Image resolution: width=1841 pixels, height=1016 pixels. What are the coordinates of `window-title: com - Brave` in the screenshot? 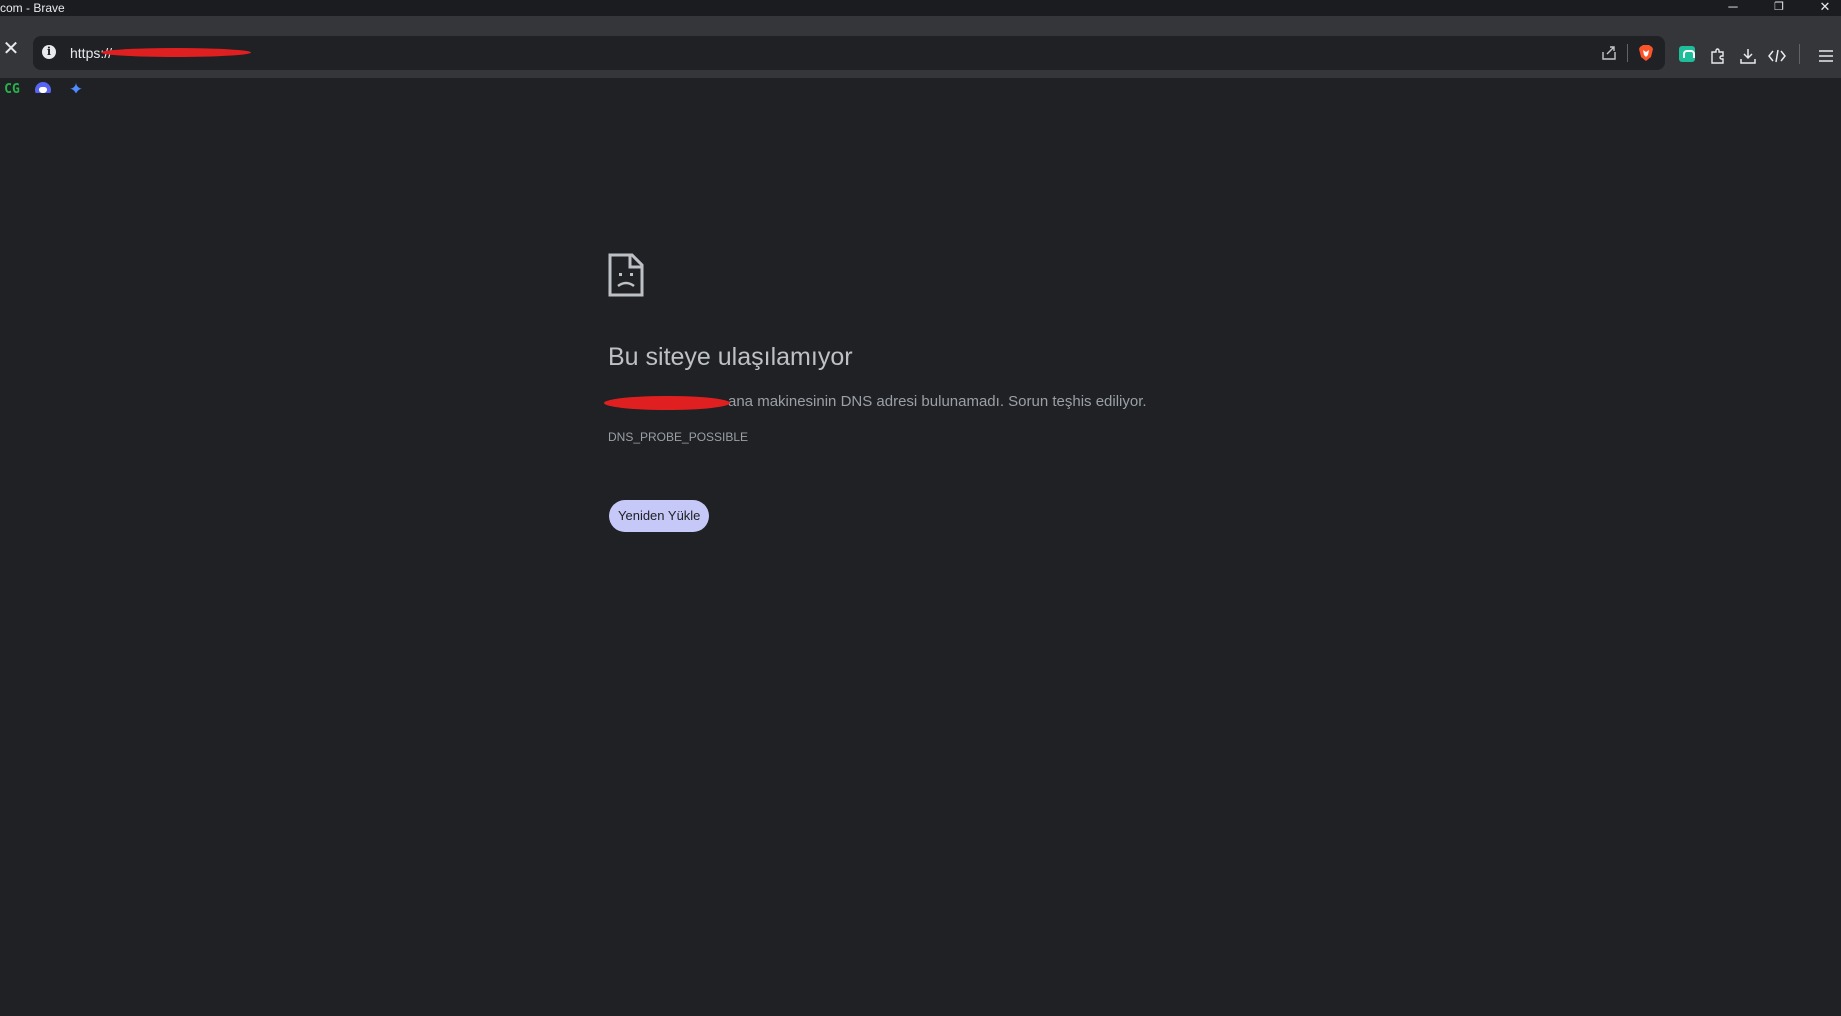 It's located at (32, 8).